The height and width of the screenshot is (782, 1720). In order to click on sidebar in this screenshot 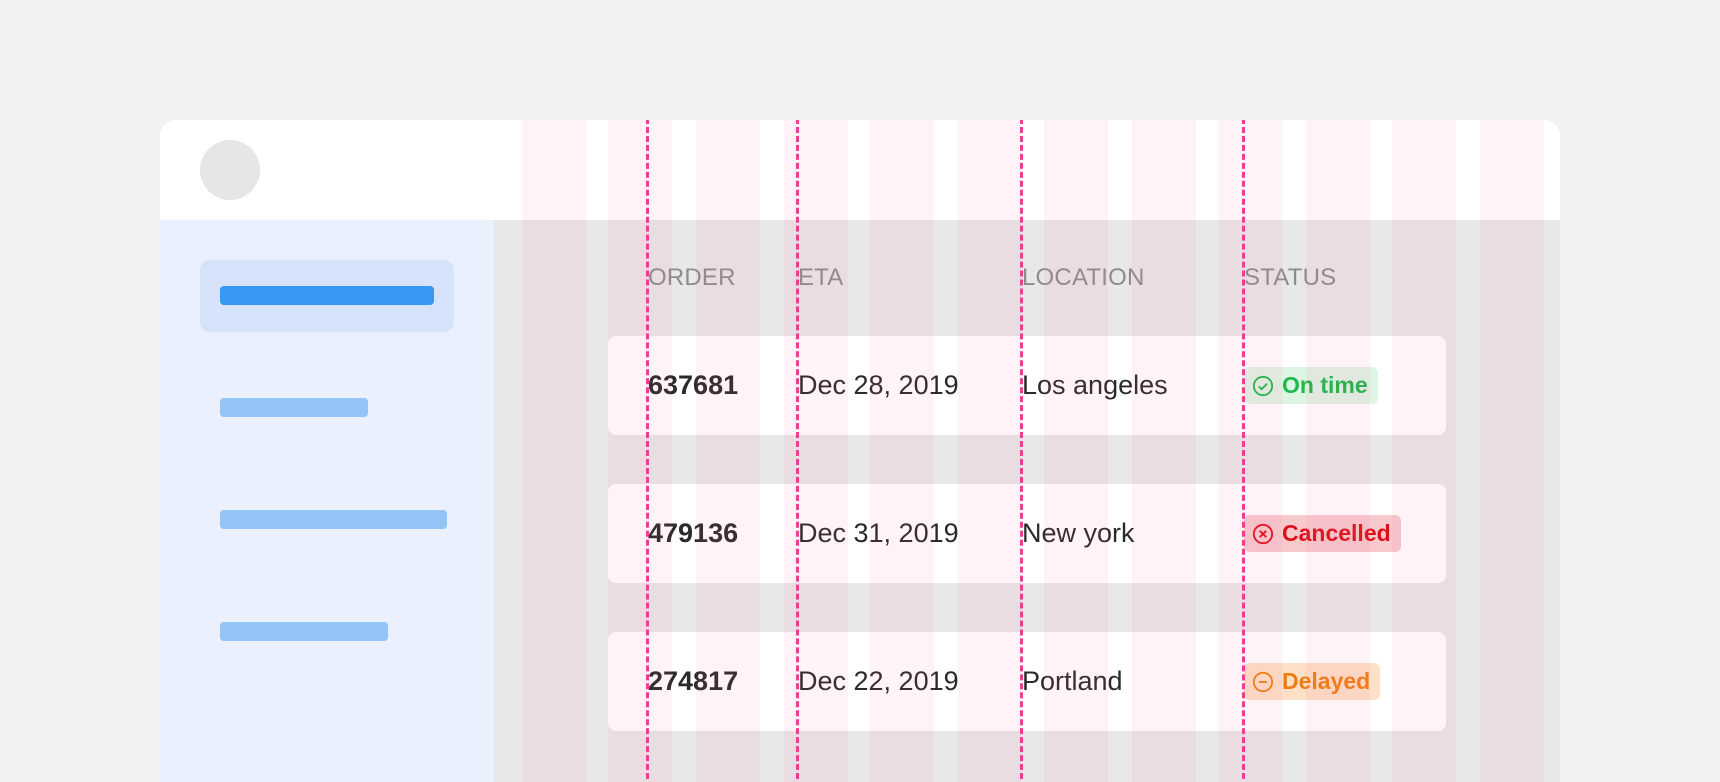, I will do `click(327, 501)`.